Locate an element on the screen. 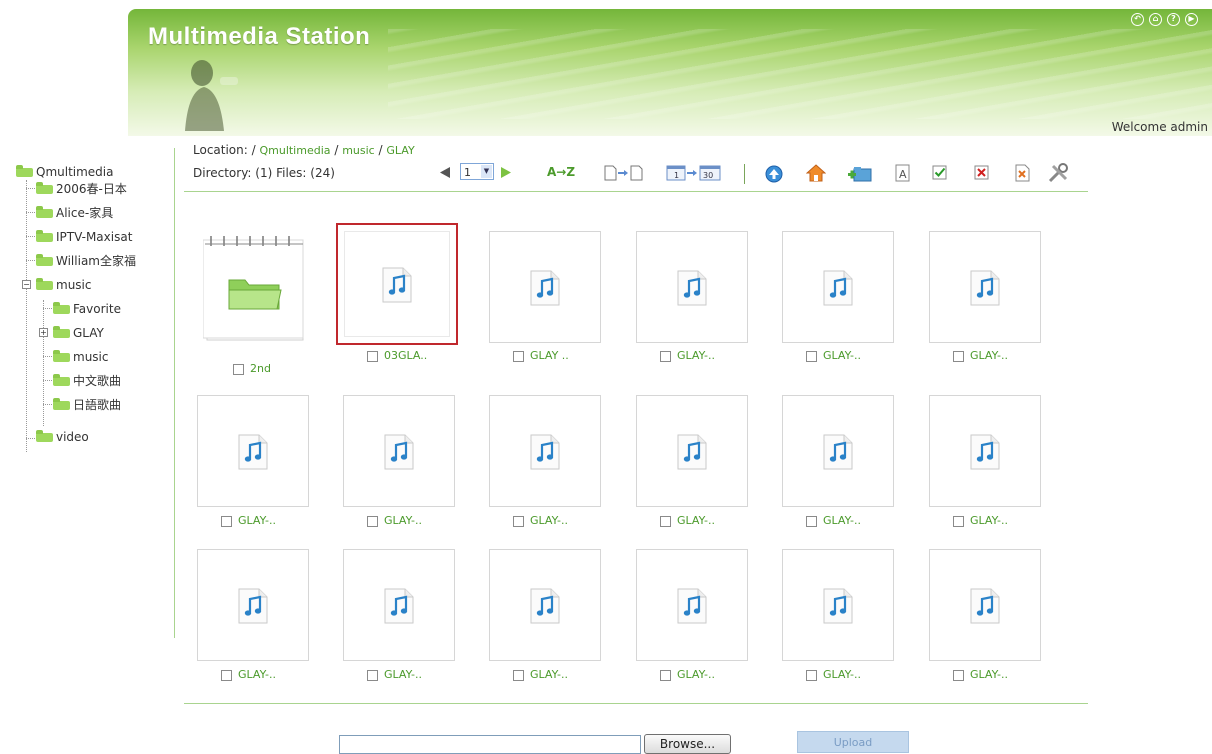 The image size is (1212, 754). tree-label: 中文歌曲 is located at coordinates (97, 381).